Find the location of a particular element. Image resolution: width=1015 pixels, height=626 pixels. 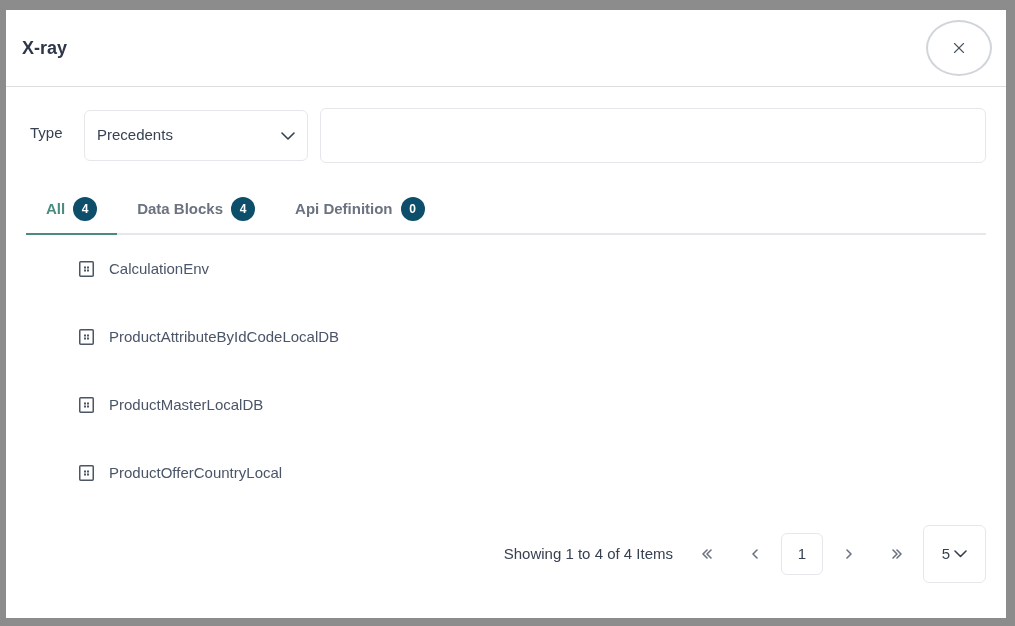

double-chevron-right-icon is located at coordinates (897, 554).